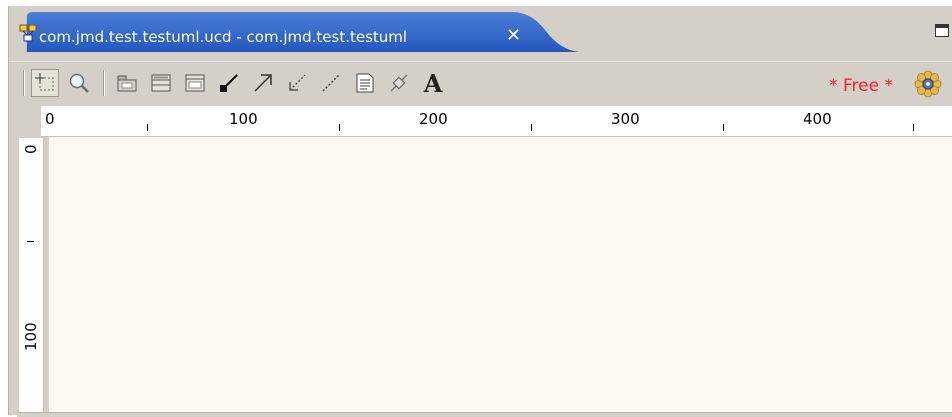  What do you see at coordinates (484, 414) in the screenshot?
I see `editor-bottom-border` at bounding box center [484, 414].